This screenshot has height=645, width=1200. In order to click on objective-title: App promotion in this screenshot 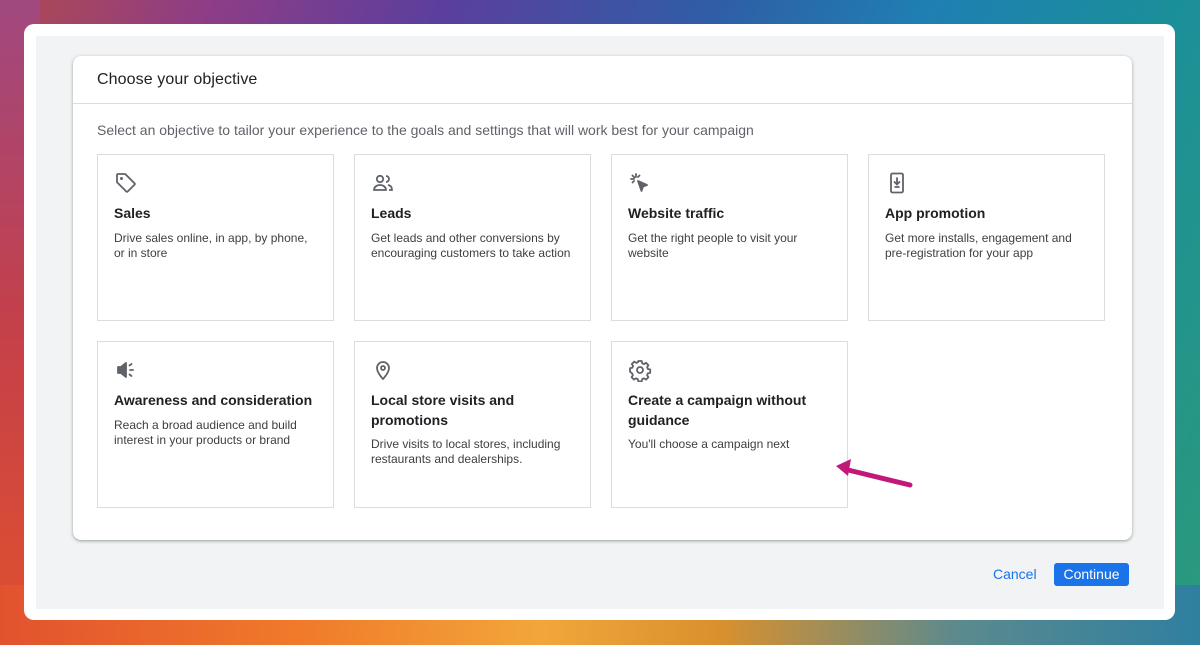, I will do `click(935, 213)`.